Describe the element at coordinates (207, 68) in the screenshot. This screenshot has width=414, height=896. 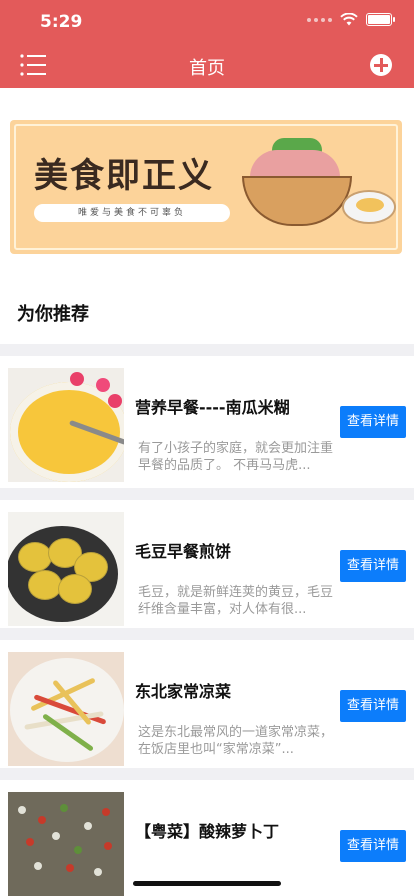
I see `page-title: 首页` at that location.